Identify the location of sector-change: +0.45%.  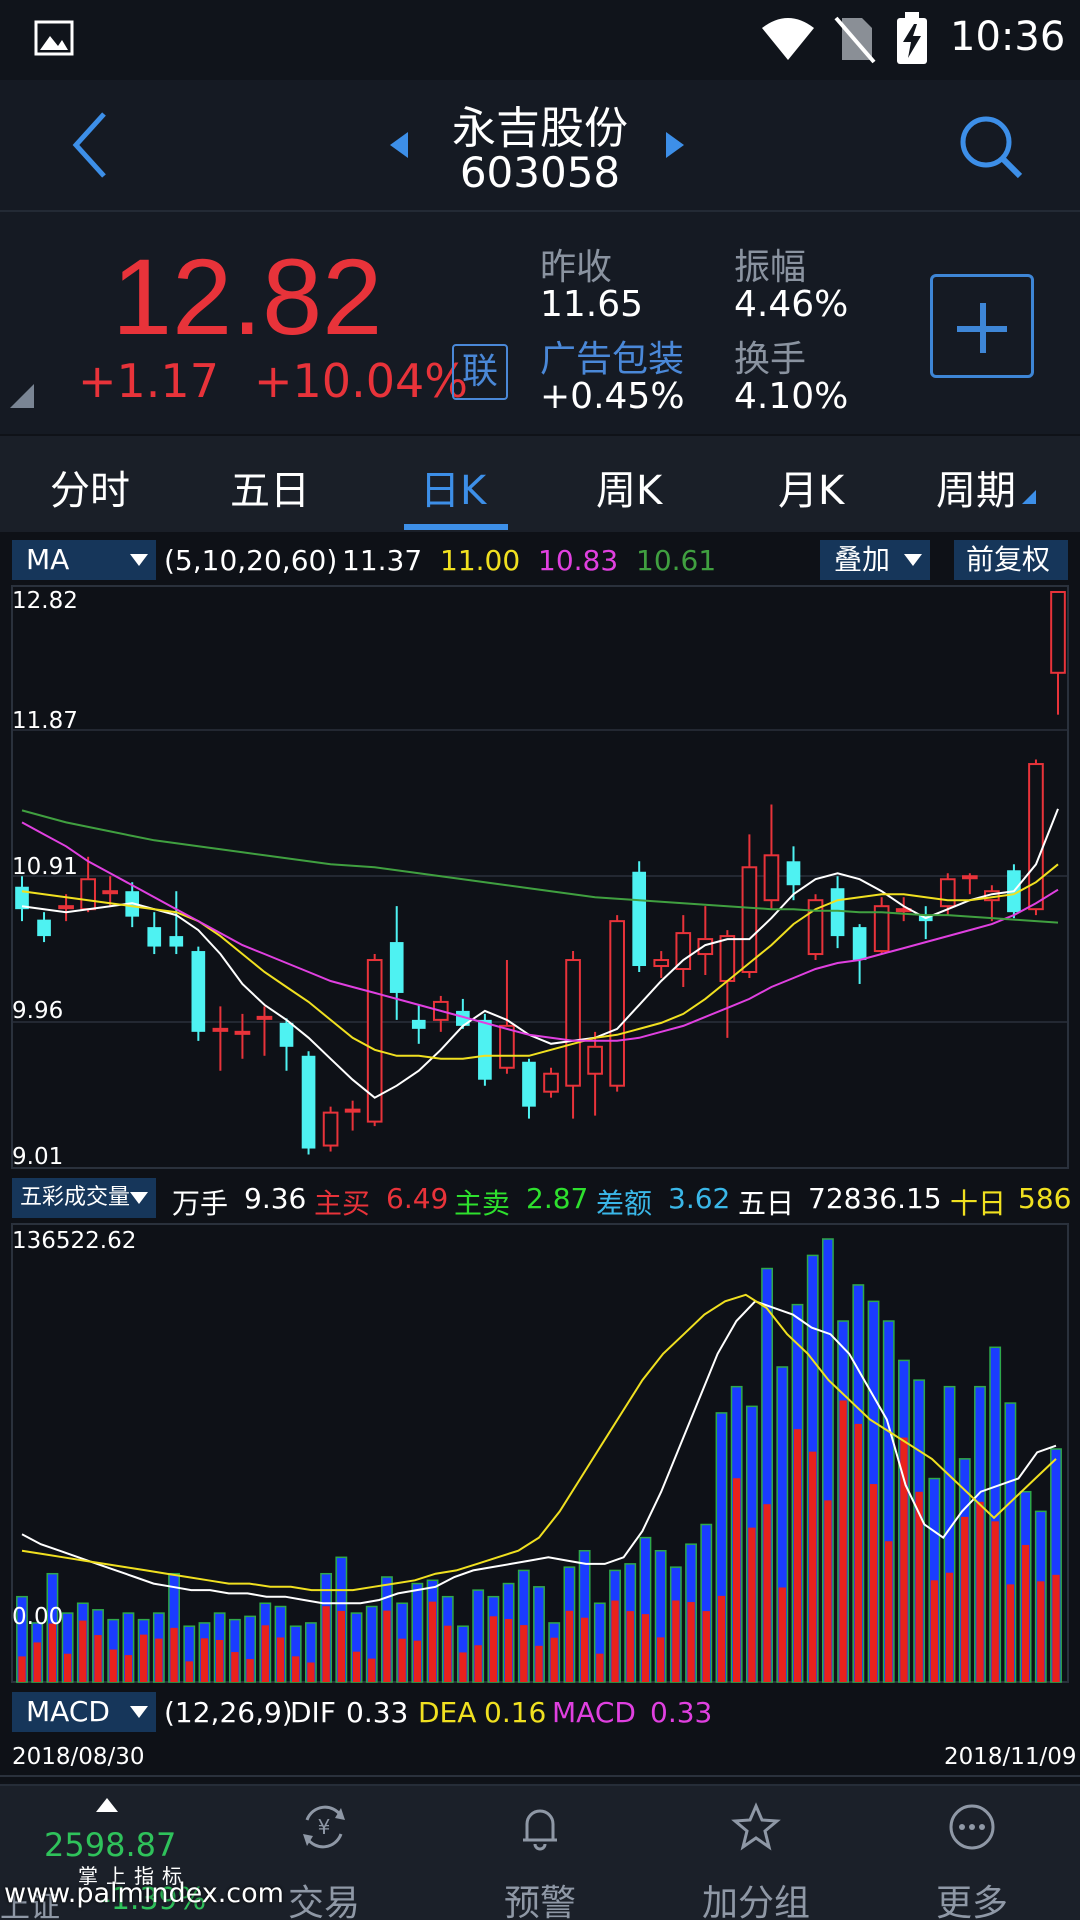
(612, 396).